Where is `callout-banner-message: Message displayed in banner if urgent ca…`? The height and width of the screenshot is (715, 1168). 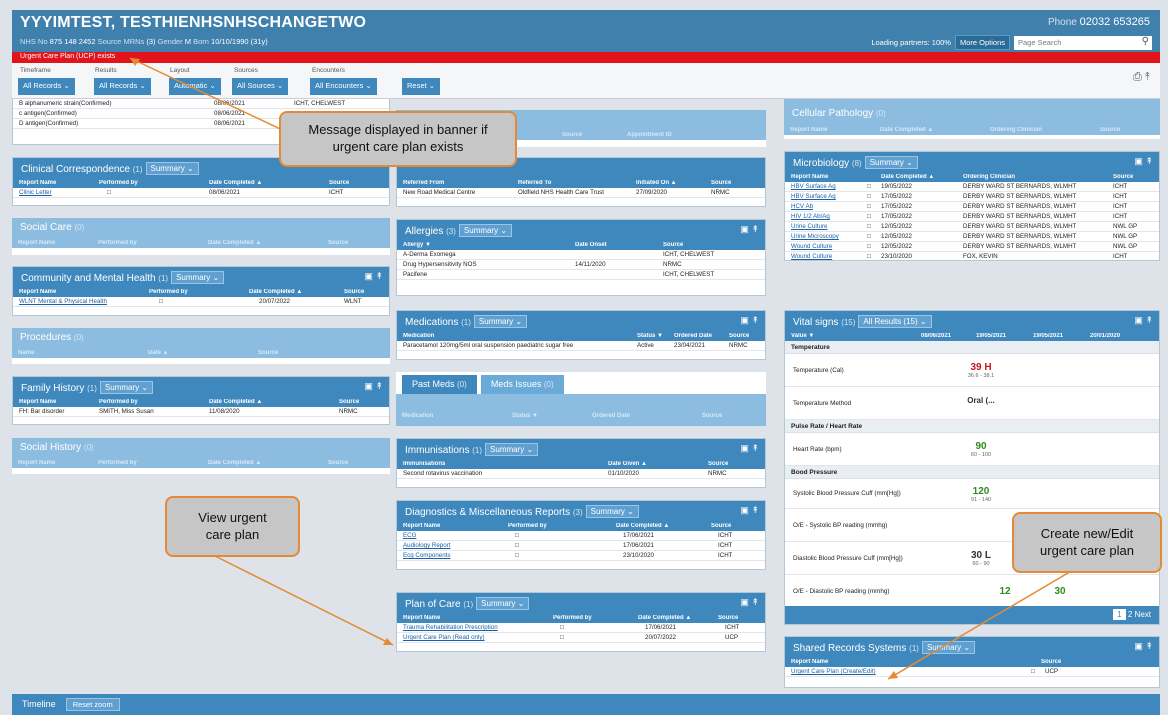 callout-banner-message: Message displayed in banner if urgent ca… is located at coordinates (398, 139).